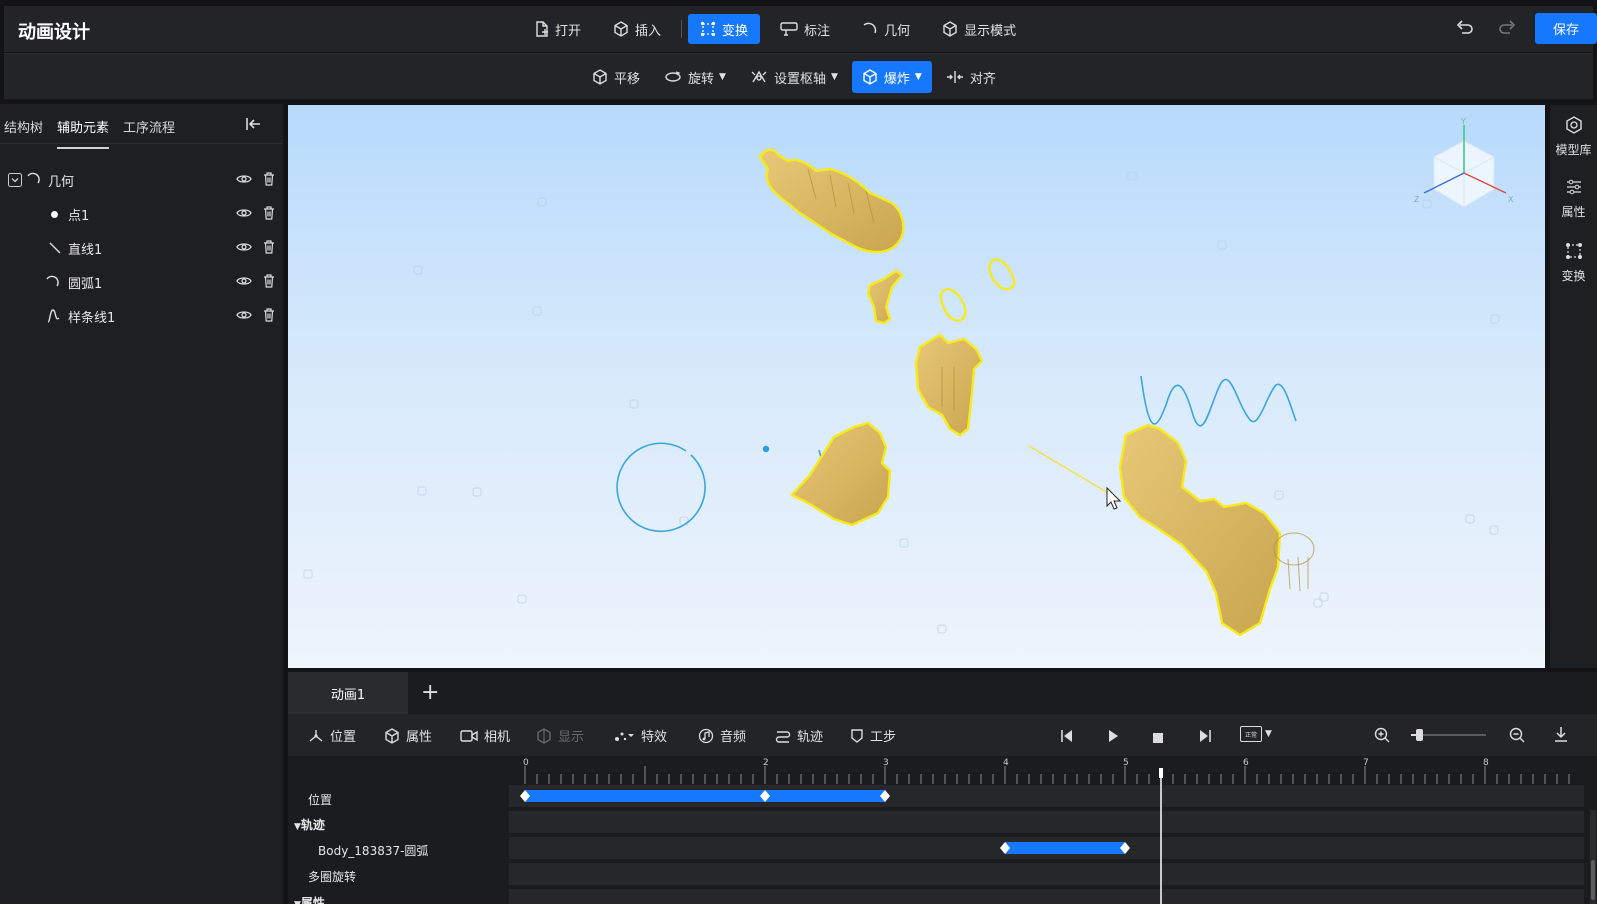 This screenshot has width=1597, height=904. Describe the element at coordinates (624, 736) in the screenshot. I see `effects-icon` at that location.